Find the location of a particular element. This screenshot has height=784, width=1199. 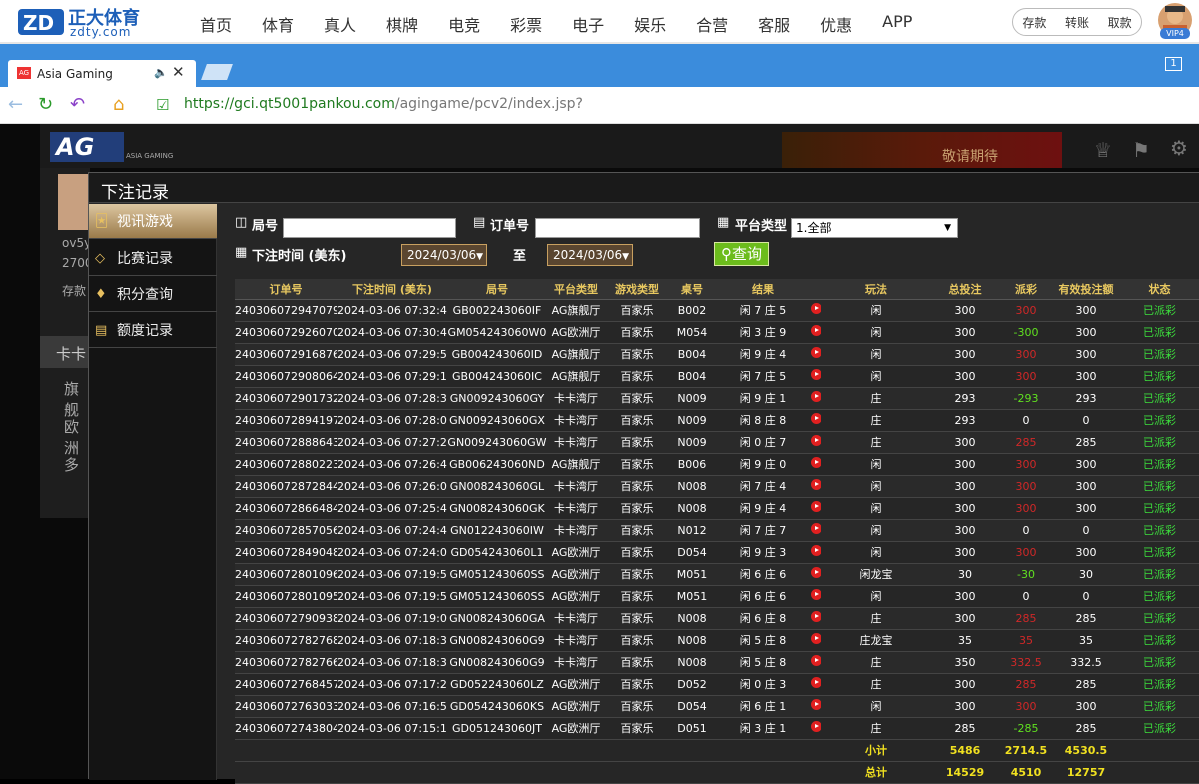

date-to-select: 2024/03/06▼ is located at coordinates (590, 255).